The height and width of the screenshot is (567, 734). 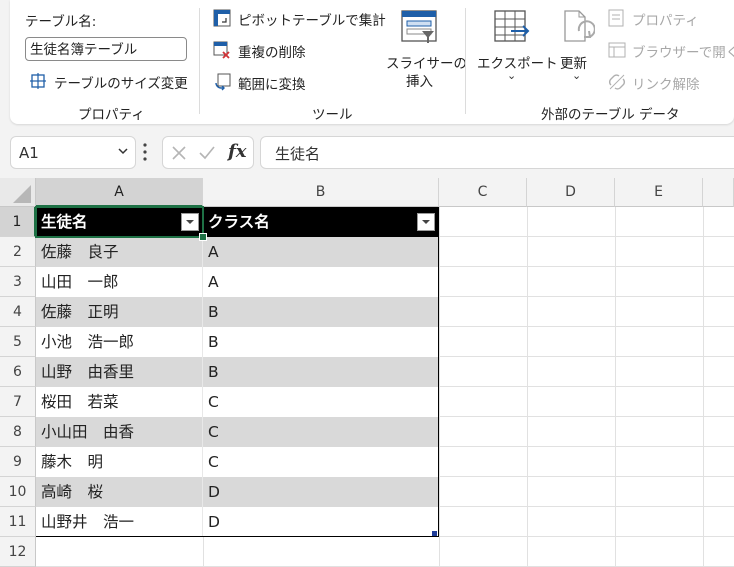 What do you see at coordinates (617, 82) in the screenshot?
I see `unlink-icon` at bounding box center [617, 82].